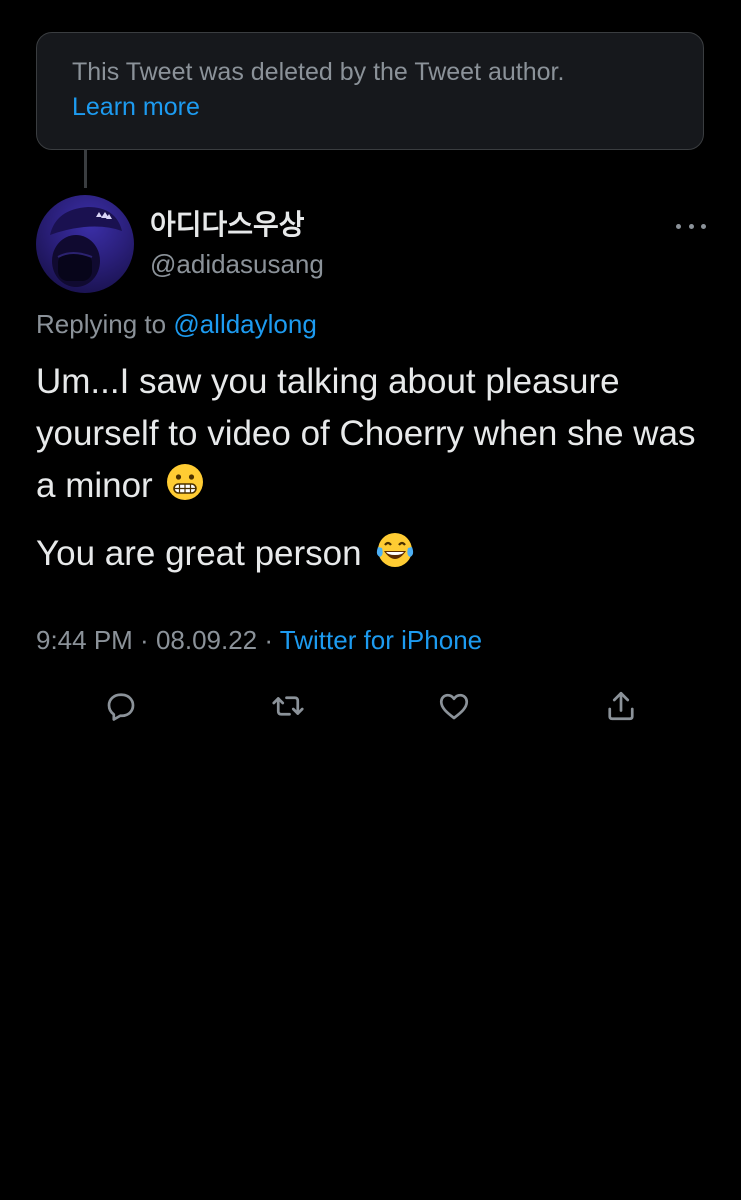 The width and height of the screenshot is (741, 1200). Describe the element at coordinates (85, 169) in the screenshot. I see `thread-connector-line` at that location.